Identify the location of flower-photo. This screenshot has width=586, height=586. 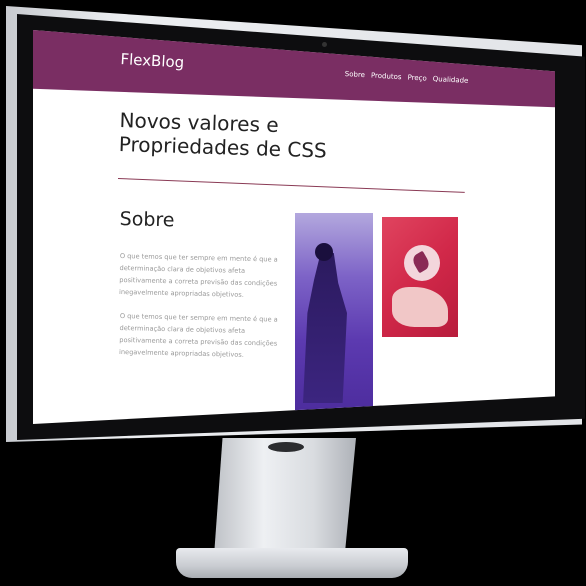
(420, 277).